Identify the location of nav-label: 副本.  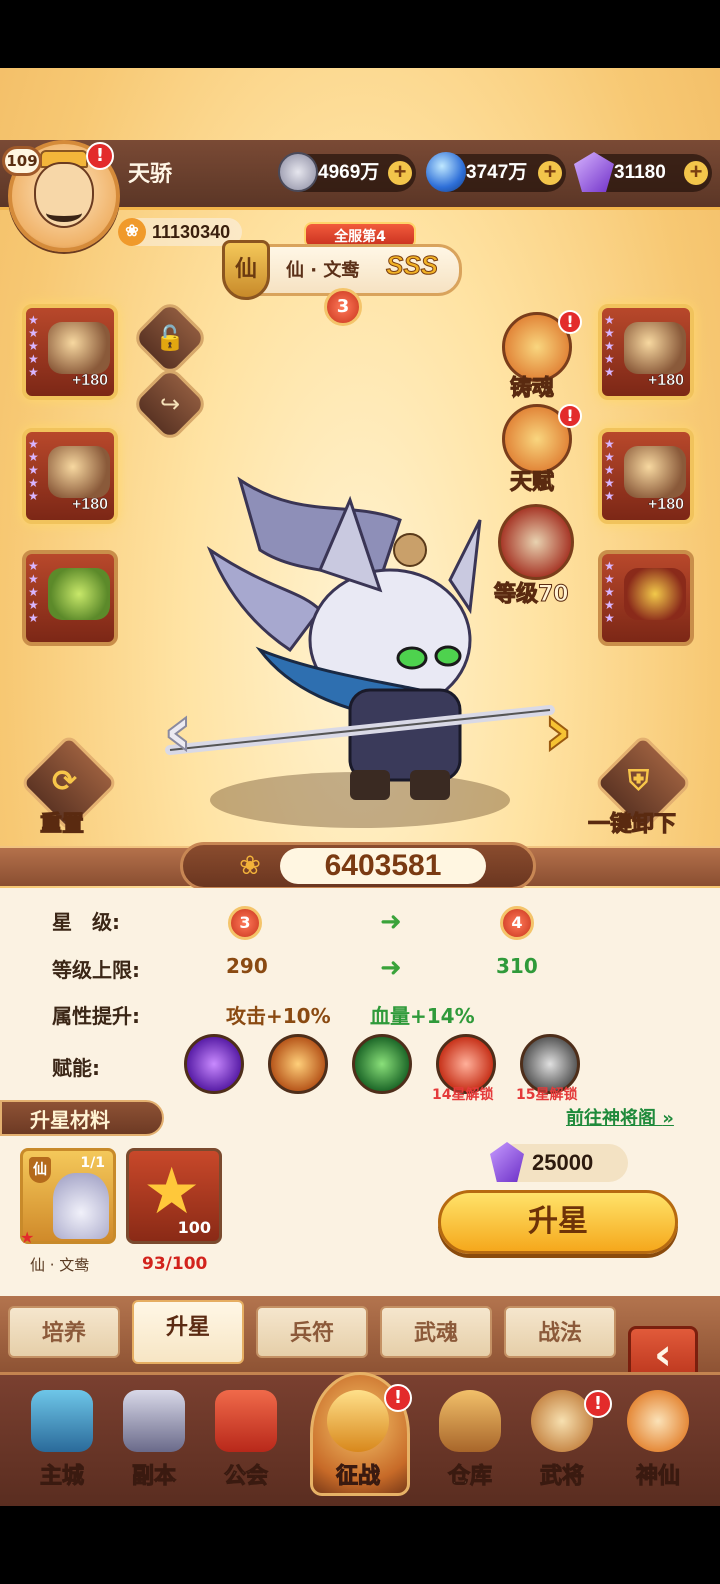
(153, 1477).